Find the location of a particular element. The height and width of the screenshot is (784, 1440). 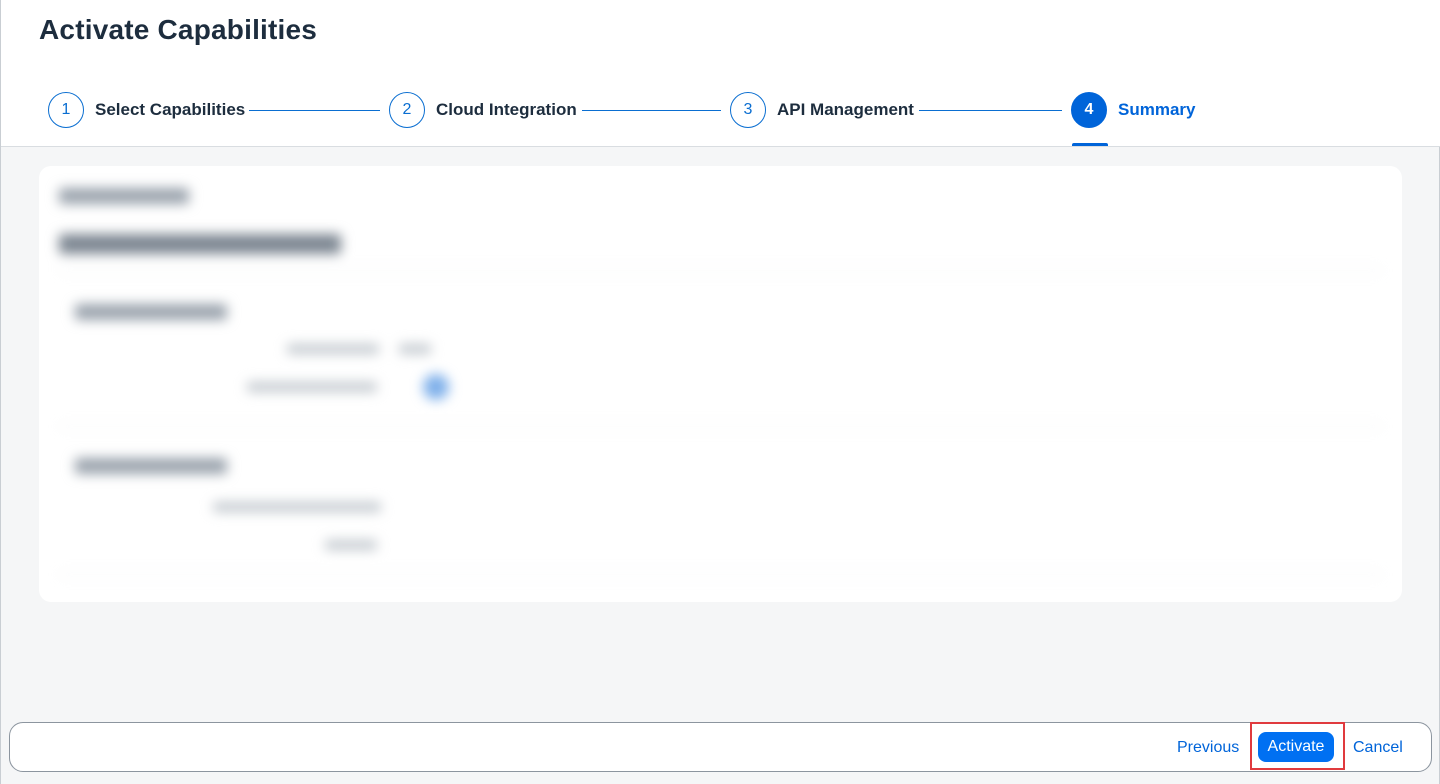

step-label: Cloud Integration is located at coordinates (506, 109).